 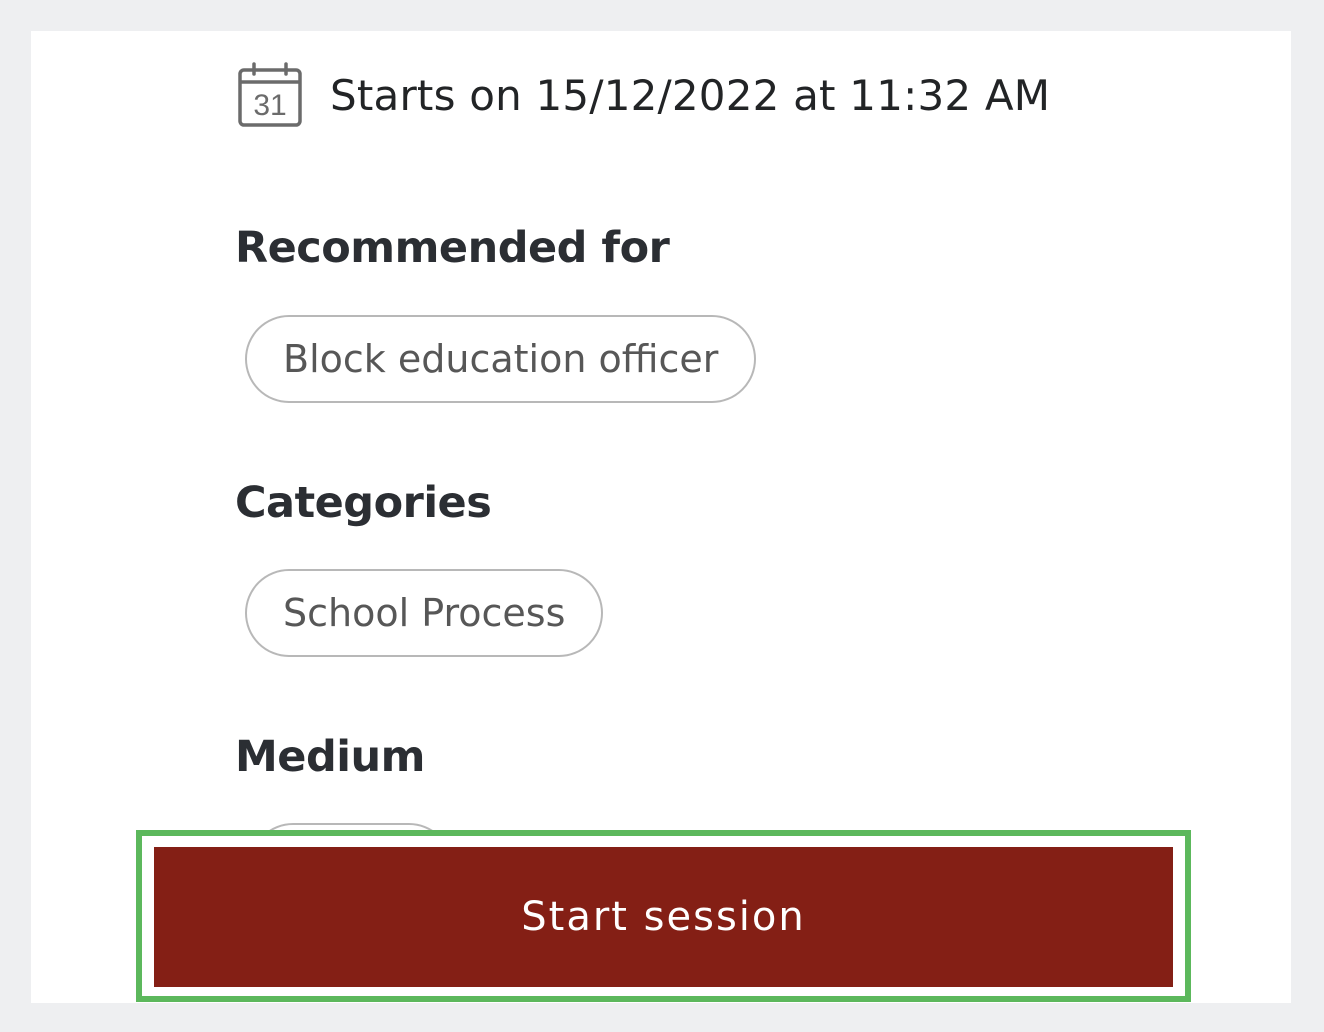 I want to click on recommended-for-heading: Recommended for, so click(x=452, y=248).